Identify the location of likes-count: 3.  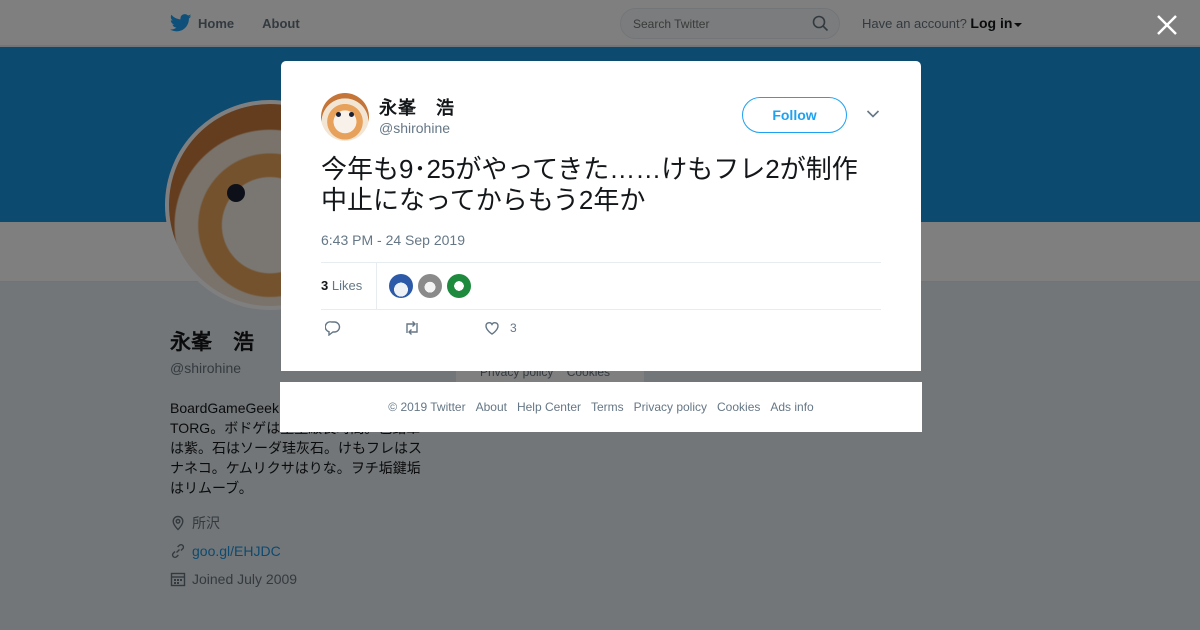
(325, 285).